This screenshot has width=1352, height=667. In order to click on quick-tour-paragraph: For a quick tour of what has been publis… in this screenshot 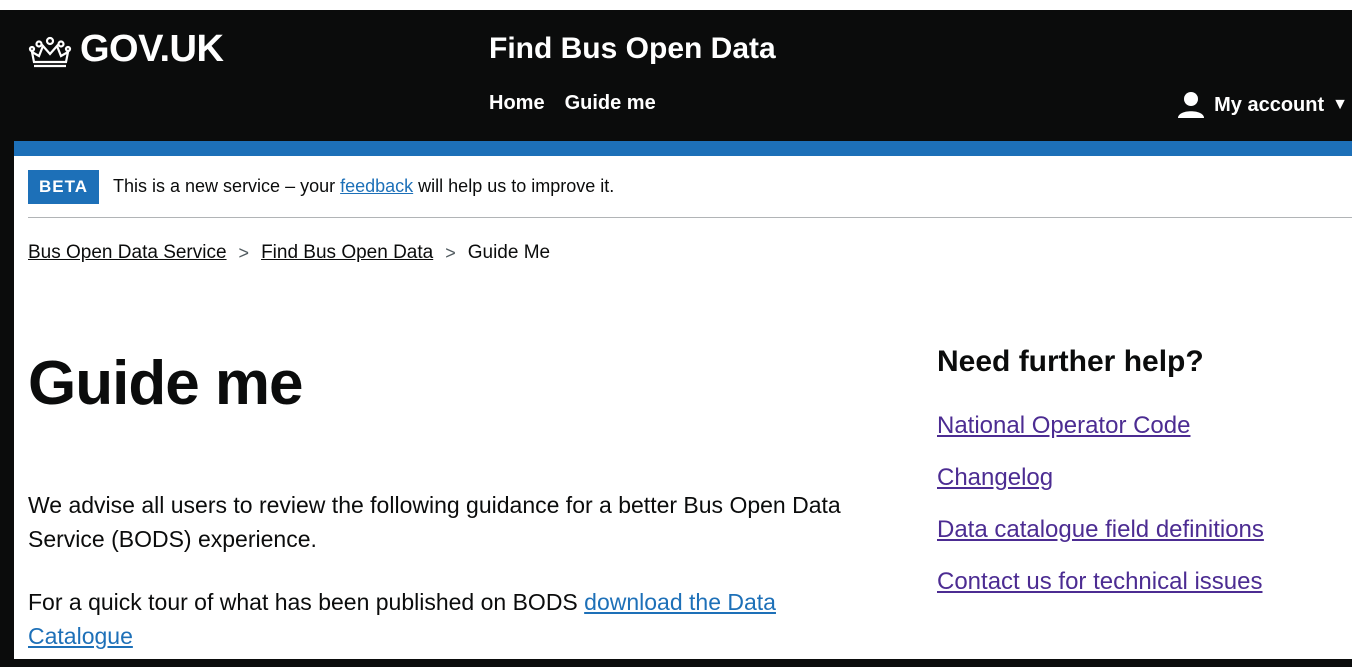, I will do `click(453, 619)`.